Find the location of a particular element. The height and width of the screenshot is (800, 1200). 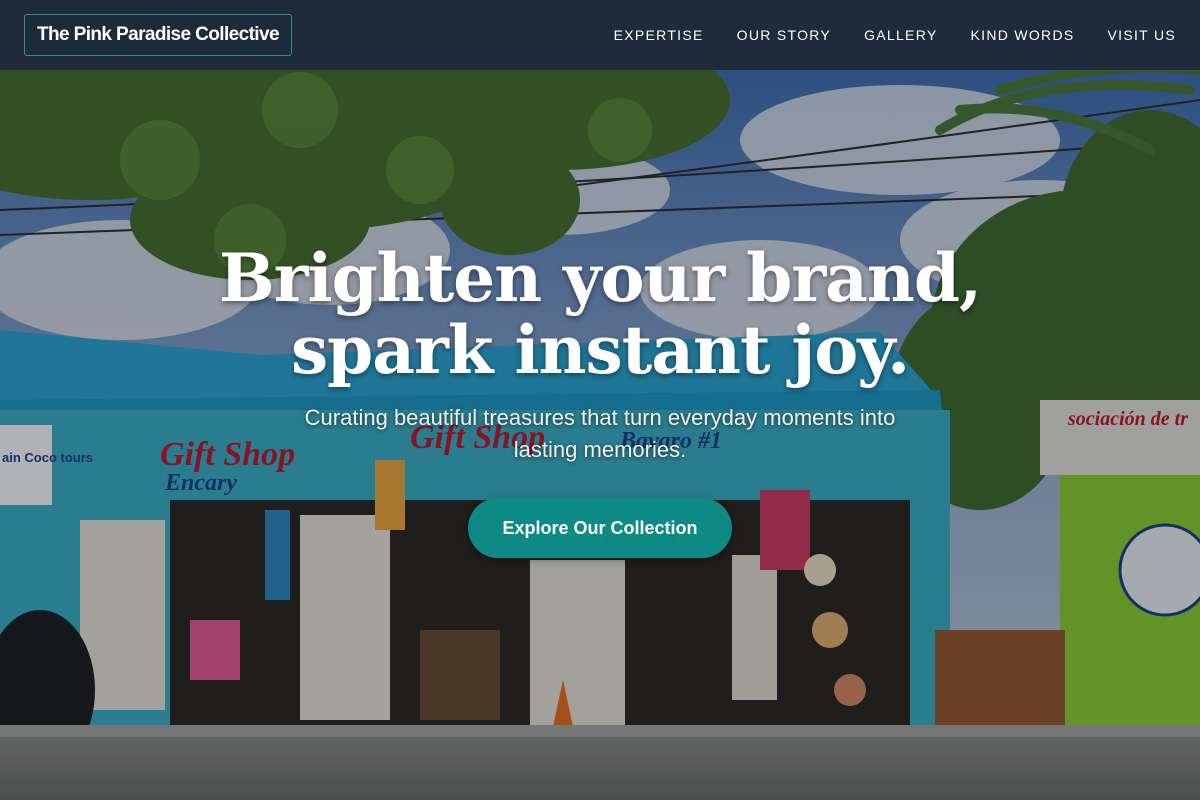

nav-link-kind-words: KIND WORDS is located at coordinates (1023, 35).